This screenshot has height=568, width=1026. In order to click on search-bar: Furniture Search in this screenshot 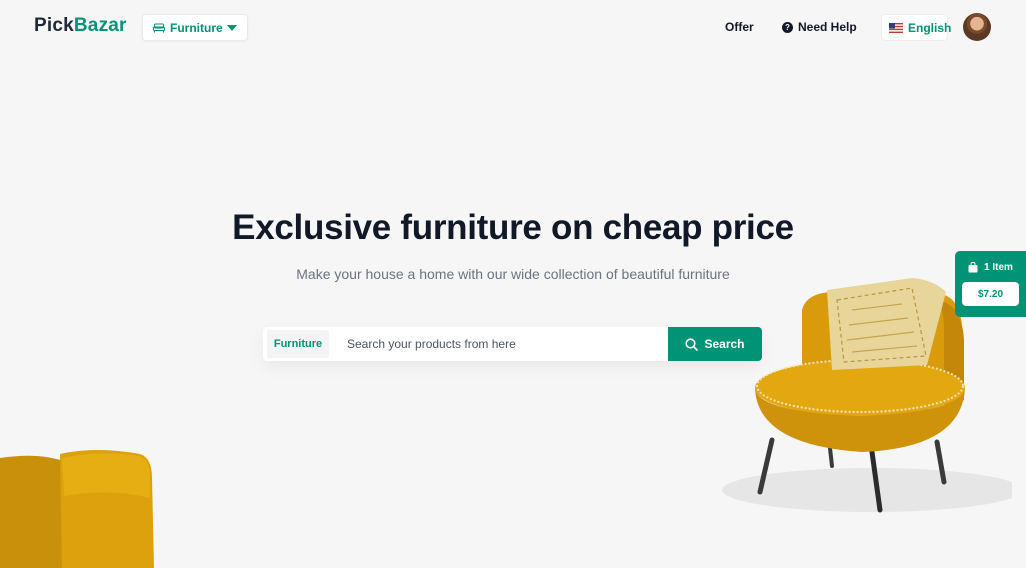, I will do `click(512, 344)`.